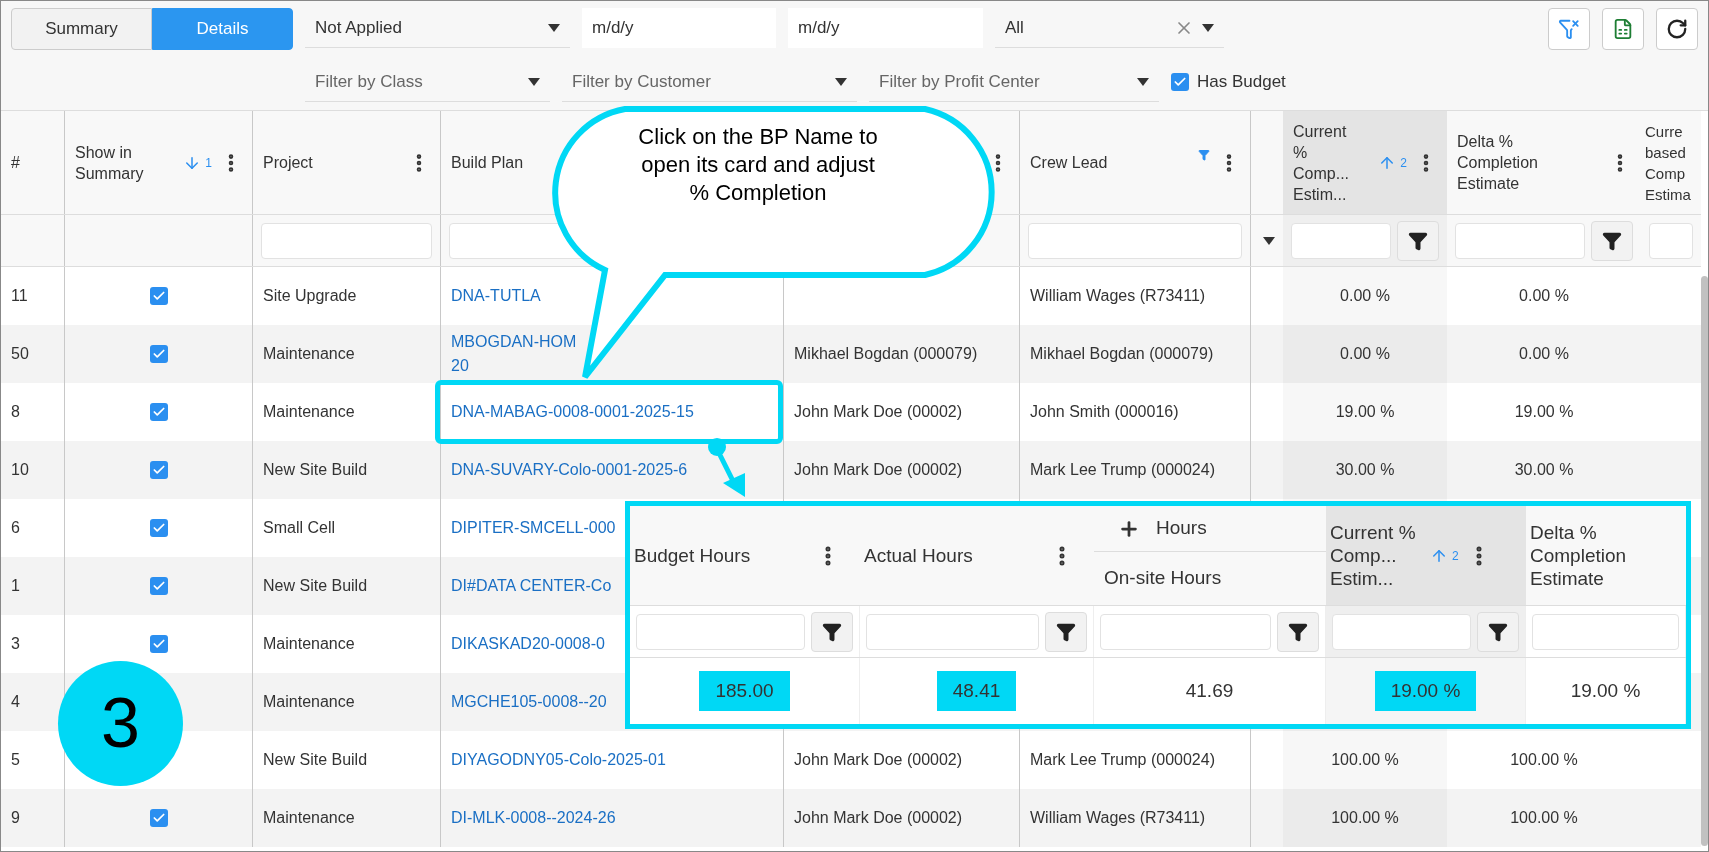 This screenshot has height=852, width=1709. Describe the element at coordinates (977, 555) in the screenshot. I see `column-header: Actual Hours` at that location.